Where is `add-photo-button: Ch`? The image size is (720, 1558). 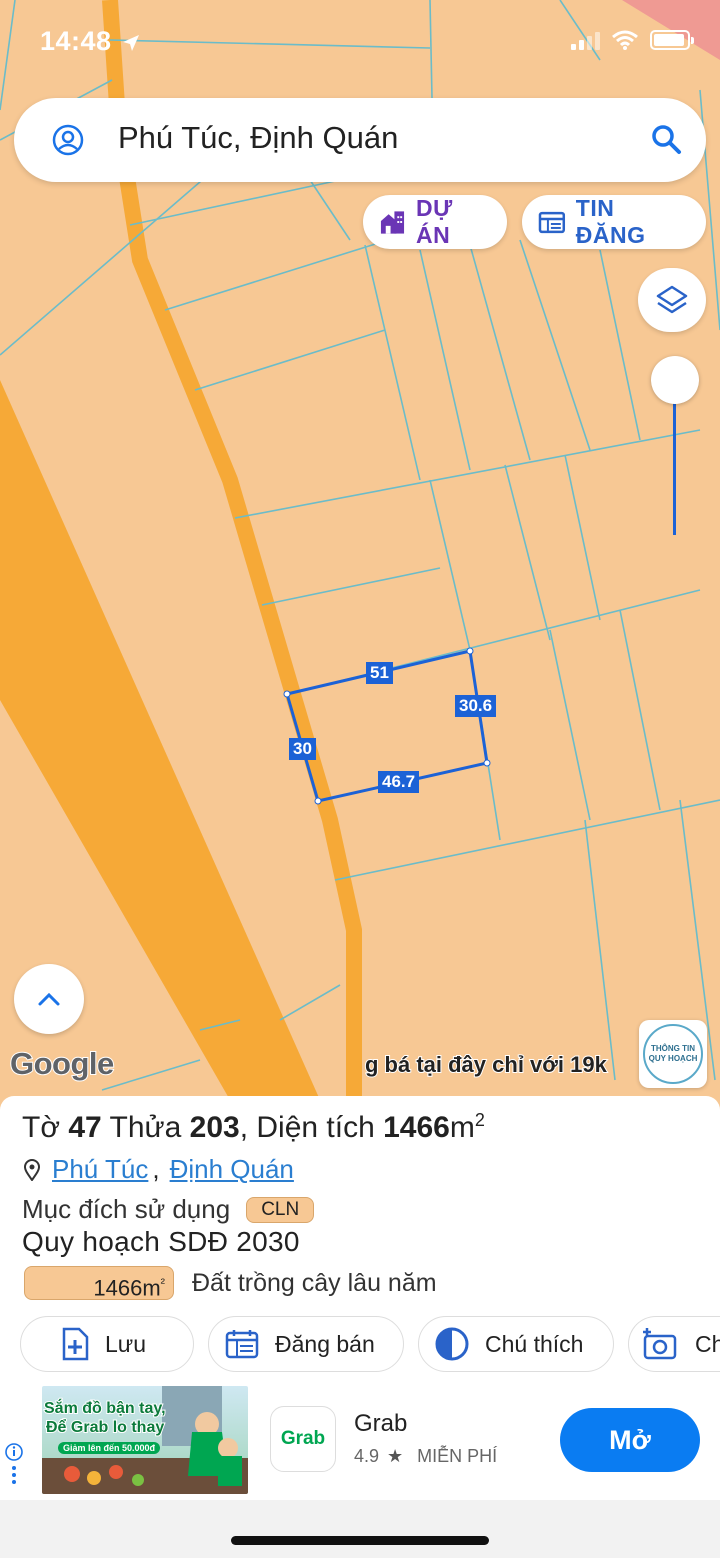
add-photo-button: Ch is located at coordinates (674, 1344).